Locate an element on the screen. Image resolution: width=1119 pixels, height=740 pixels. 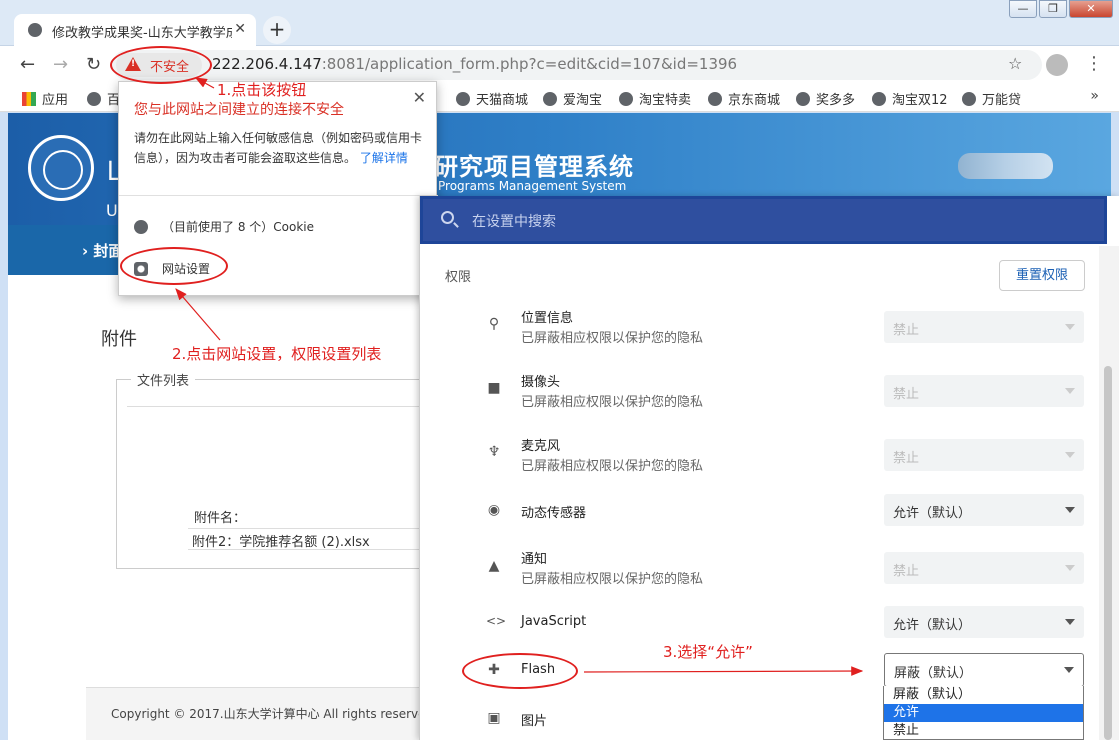
sensors-select: 允许（默认） is located at coordinates (984, 510).